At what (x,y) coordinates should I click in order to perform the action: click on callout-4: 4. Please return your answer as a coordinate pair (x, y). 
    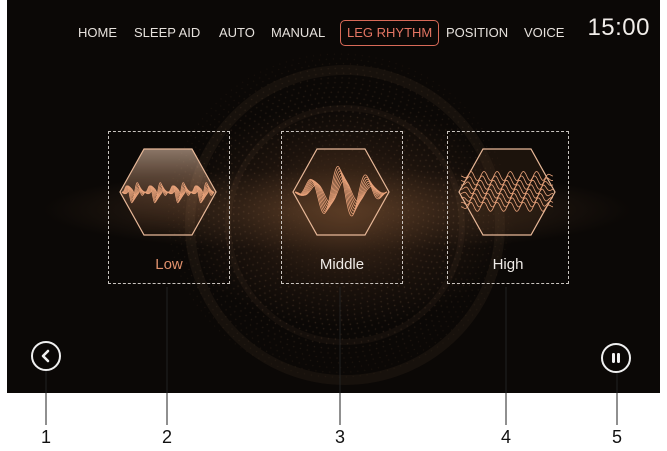
    Looking at the image, I should click on (505, 437).